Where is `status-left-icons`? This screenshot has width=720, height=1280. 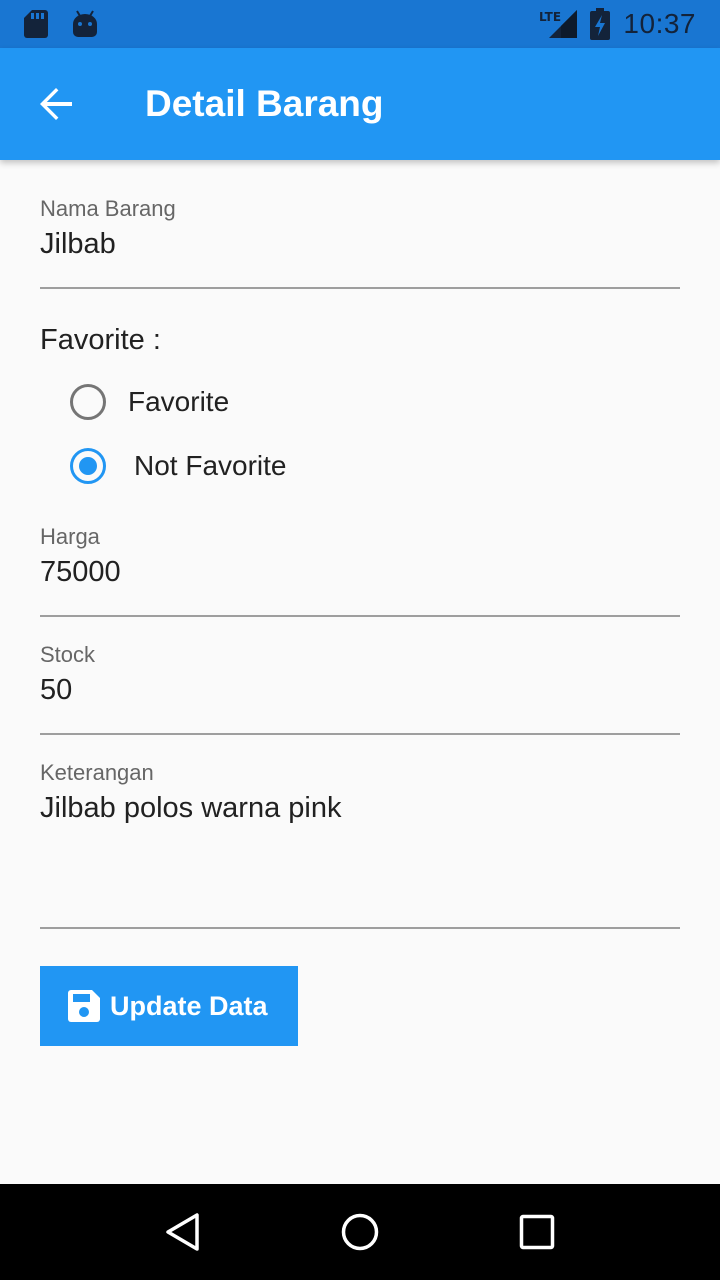 status-left-icons is located at coordinates (73, 24).